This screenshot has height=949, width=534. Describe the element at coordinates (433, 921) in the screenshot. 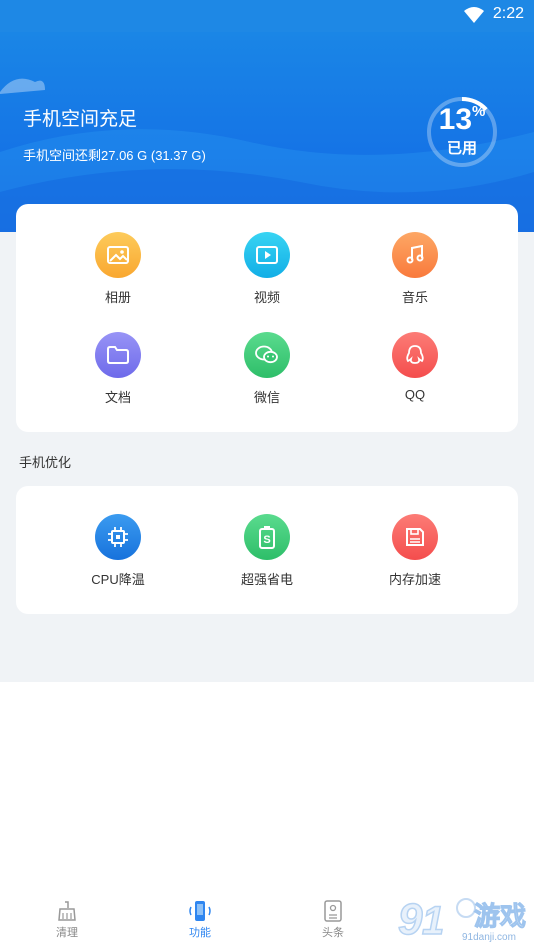

I see `svg-text: 1` at that location.